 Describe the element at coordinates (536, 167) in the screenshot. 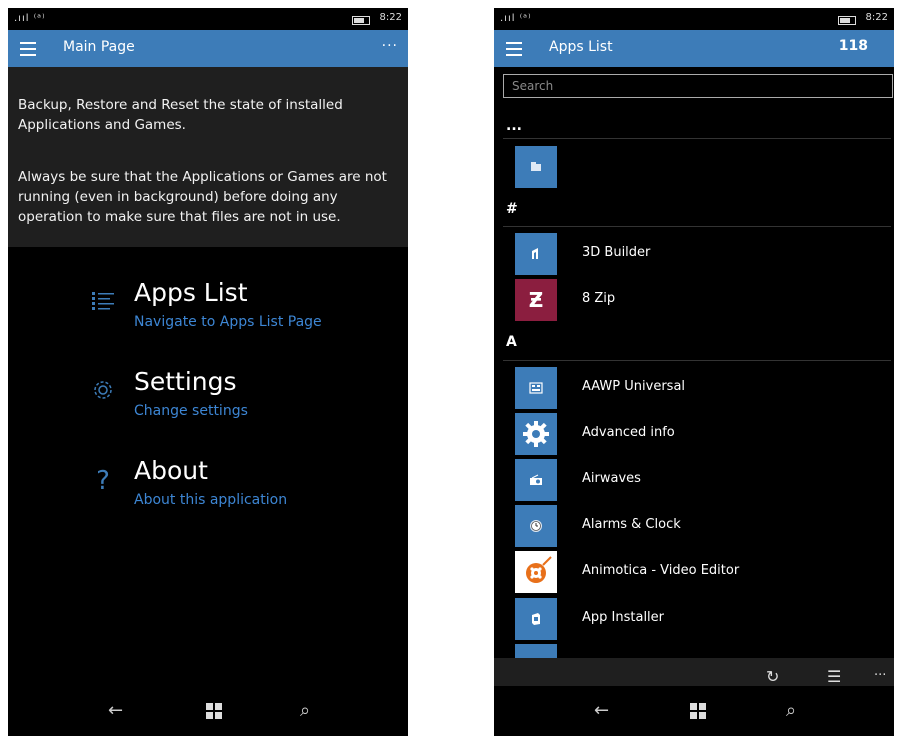

I see `app-tile-icon` at that location.